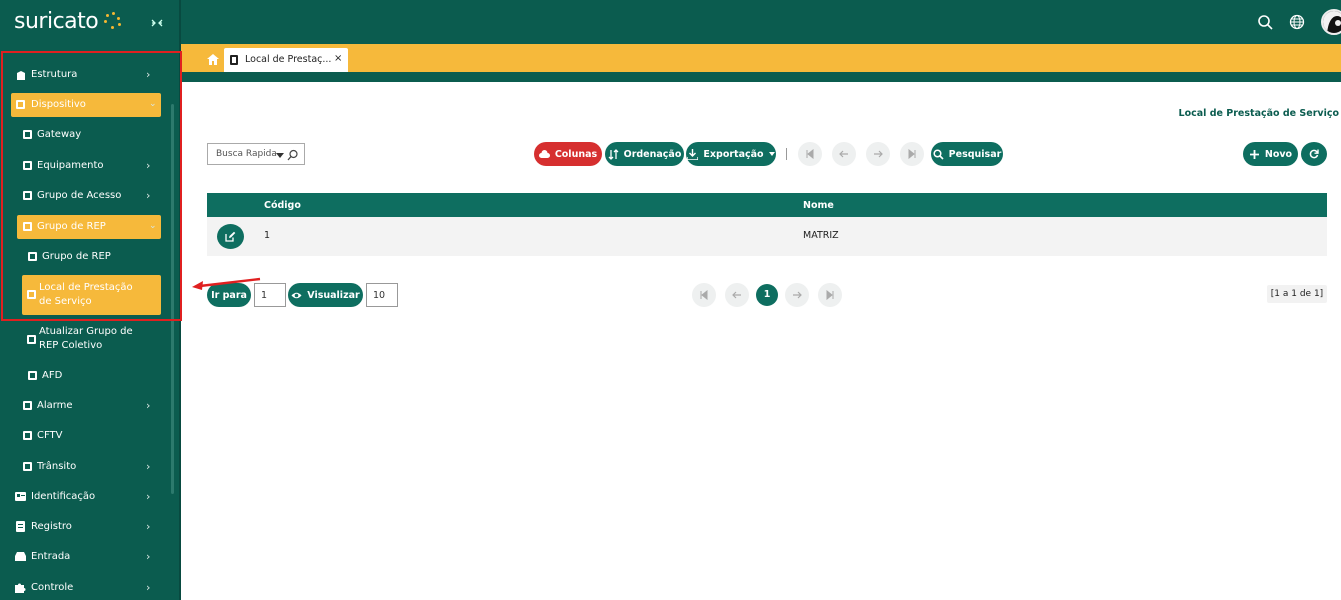 The width and height of the screenshot is (1341, 600). What do you see at coordinates (1258, 113) in the screenshot?
I see `page-title: Local de Prestação de Serviço` at bounding box center [1258, 113].